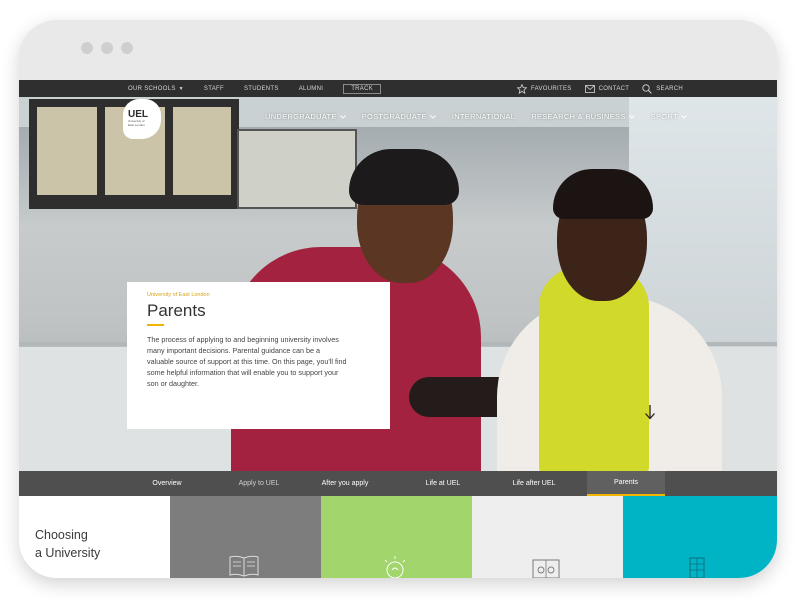 This screenshot has height=600, width=800. Describe the element at coordinates (626, 483) in the screenshot. I see `tab-parents: Parents` at that location.